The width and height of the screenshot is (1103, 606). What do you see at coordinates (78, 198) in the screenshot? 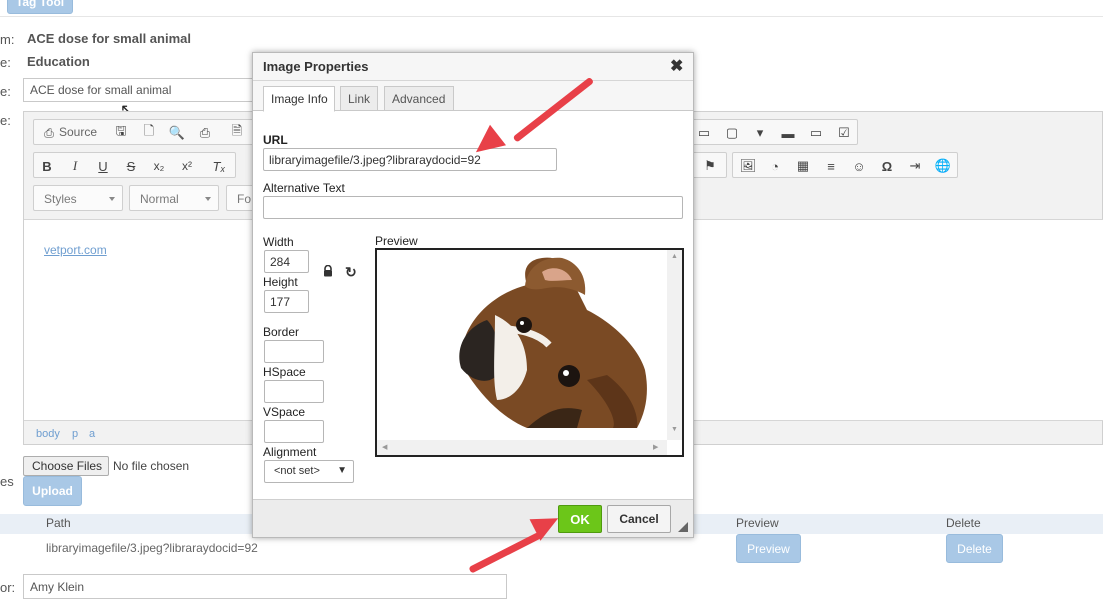
I see `styles-combo: Styles` at bounding box center [78, 198].